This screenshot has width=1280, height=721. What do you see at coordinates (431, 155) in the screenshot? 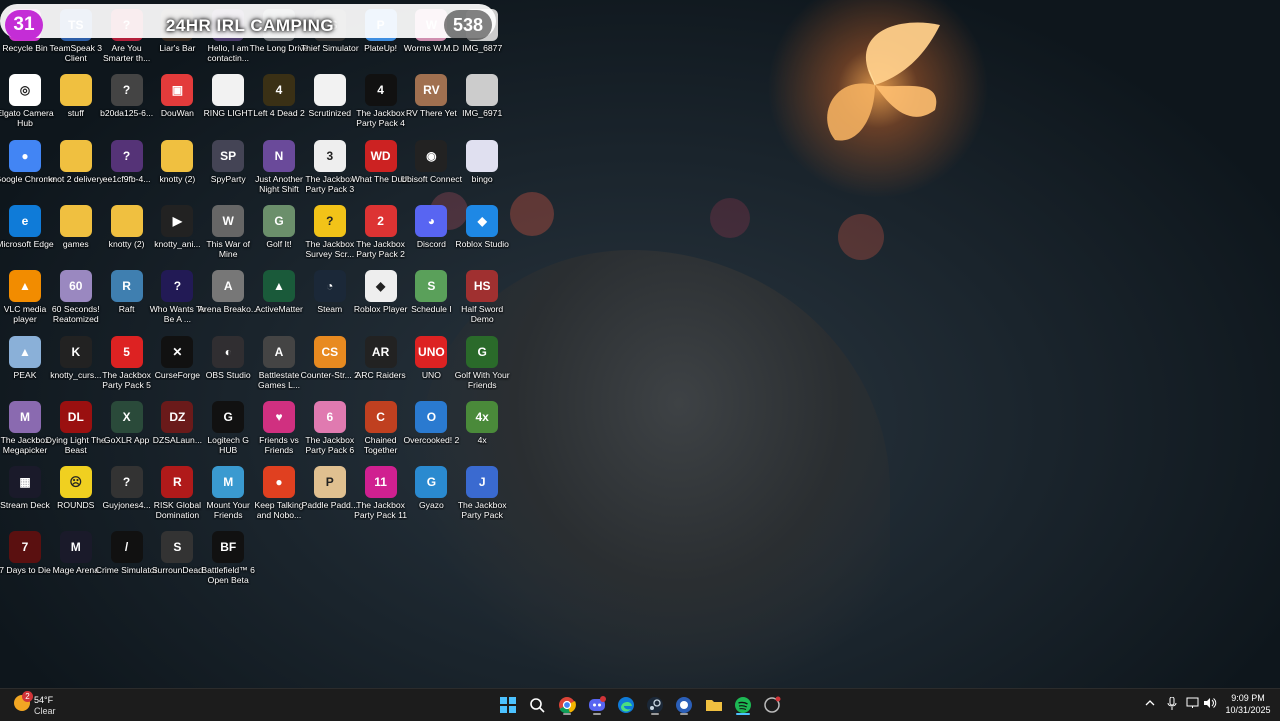
I see `ubisoft-icon: ◉` at bounding box center [431, 155].